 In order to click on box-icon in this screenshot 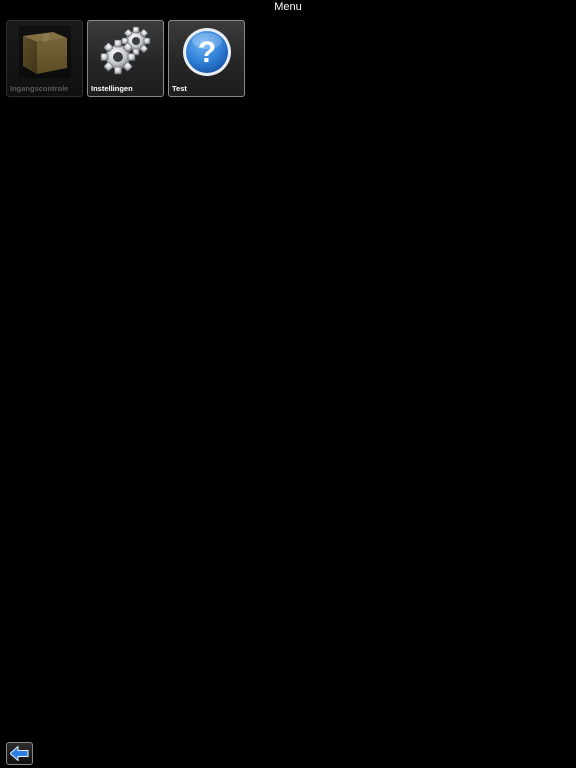, I will do `click(45, 52)`.